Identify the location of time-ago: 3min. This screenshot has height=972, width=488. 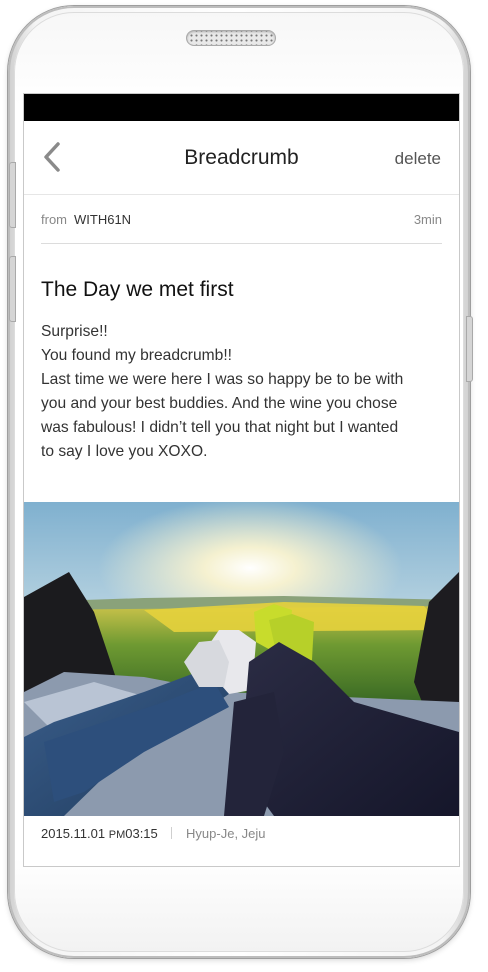
(427, 219).